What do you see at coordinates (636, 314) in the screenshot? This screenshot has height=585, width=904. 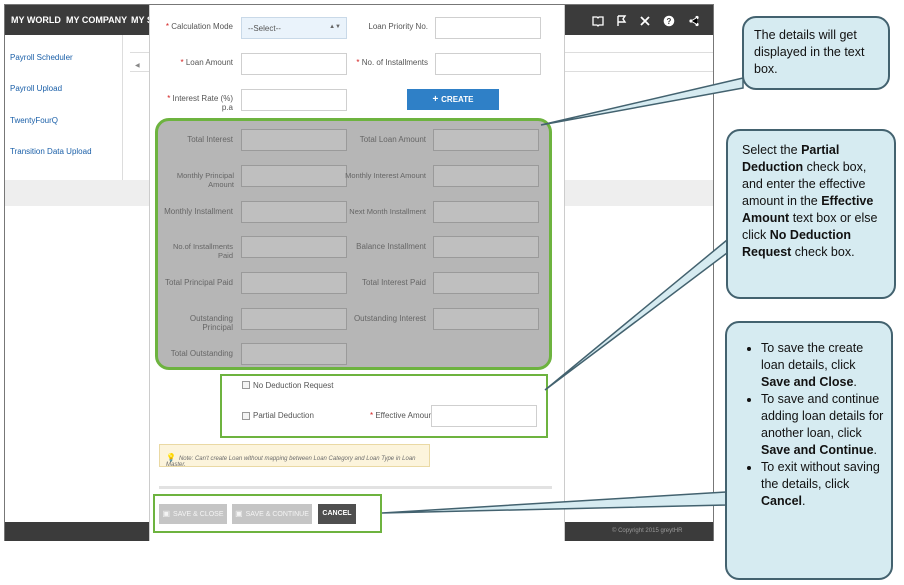 I see `callout-2-pointer` at bounding box center [636, 314].